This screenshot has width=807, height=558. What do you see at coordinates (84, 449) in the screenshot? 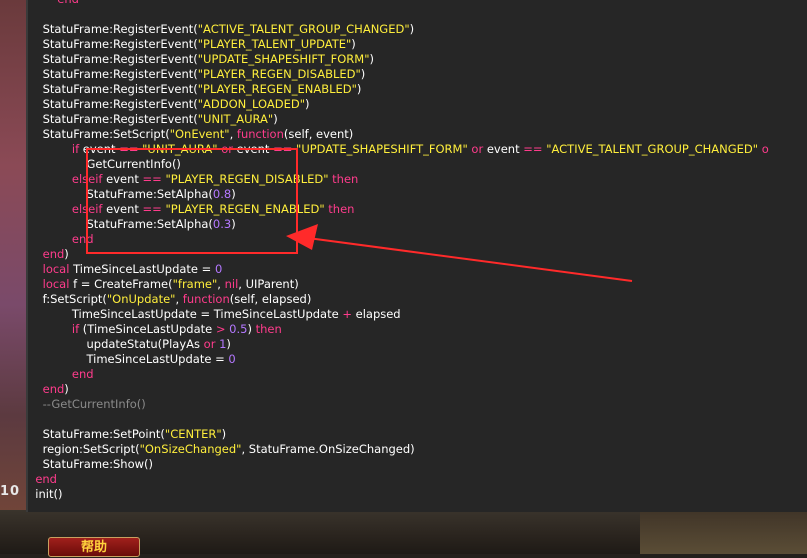
I see `code-token: region:SetScript(` at bounding box center [84, 449].